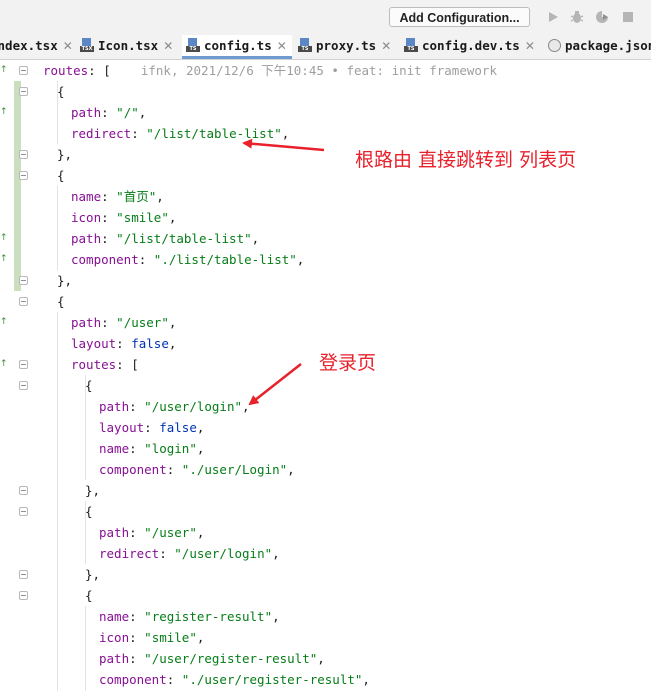  I want to click on arrow-to-redirect, so click(283, 145).